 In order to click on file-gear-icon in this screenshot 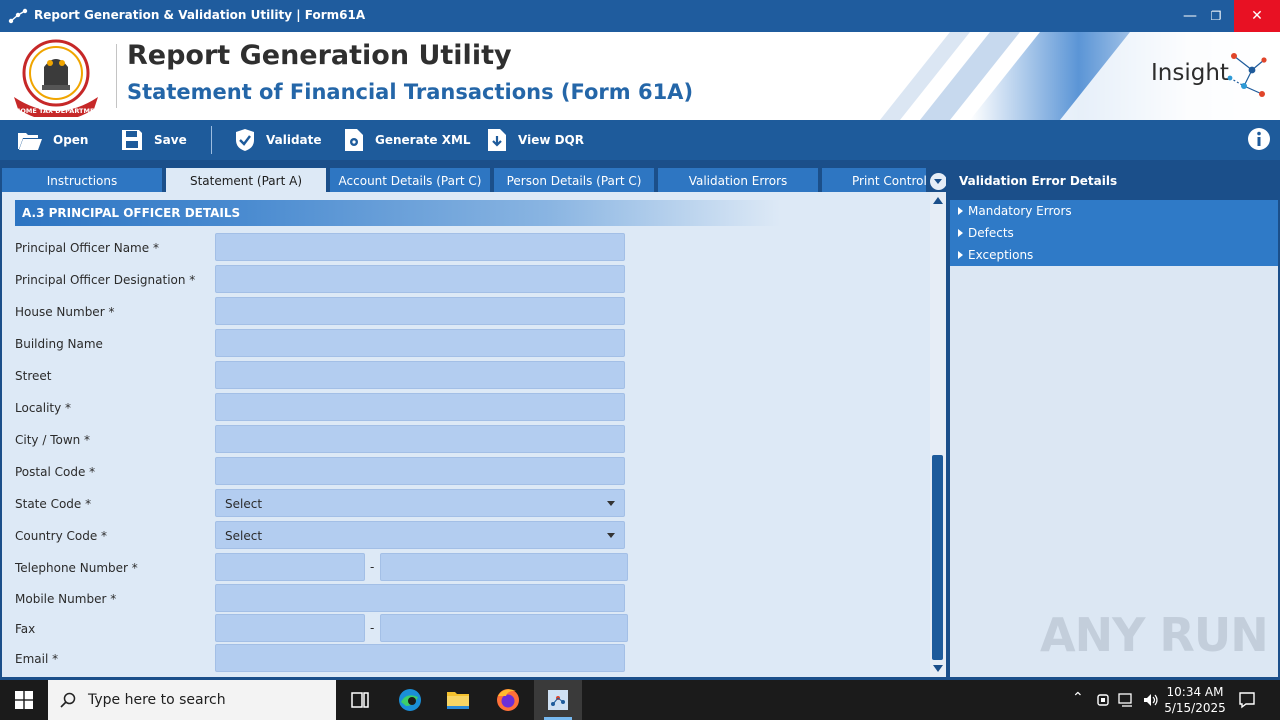, I will do `click(354, 140)`.